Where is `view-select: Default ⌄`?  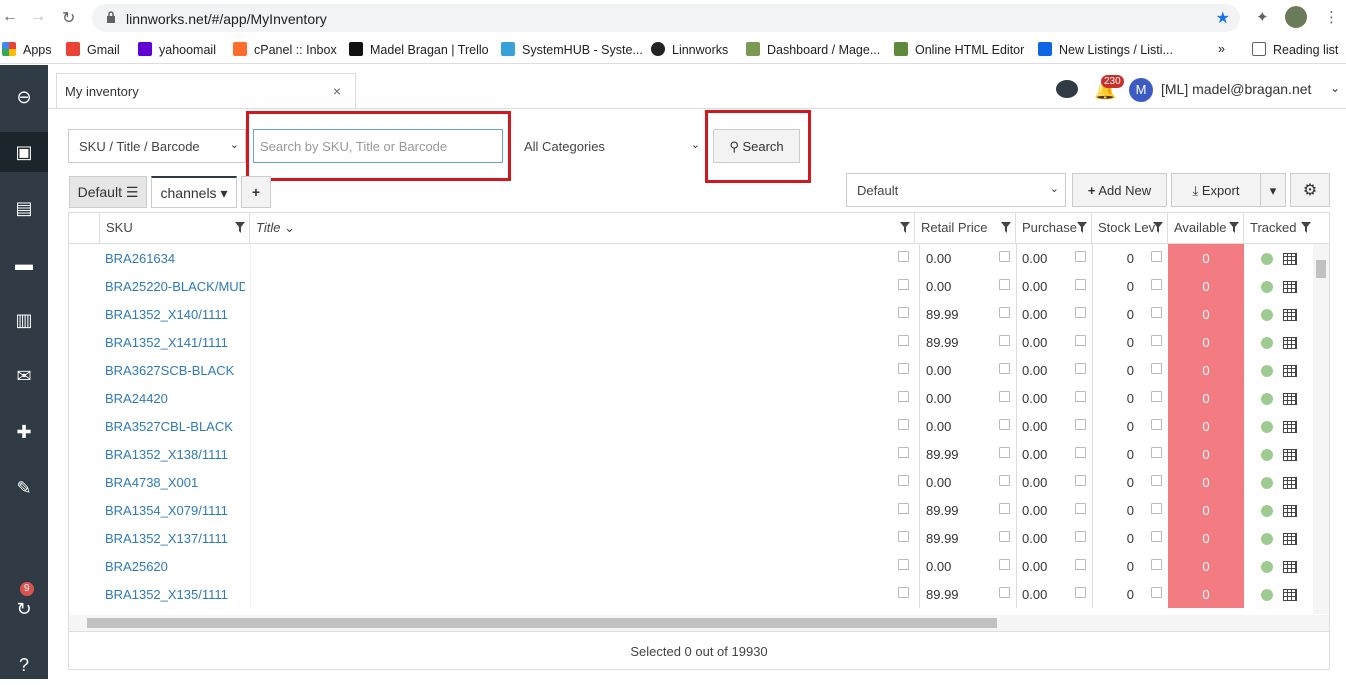
view-select: Default ⌄ is located at coordinates (956, 190).